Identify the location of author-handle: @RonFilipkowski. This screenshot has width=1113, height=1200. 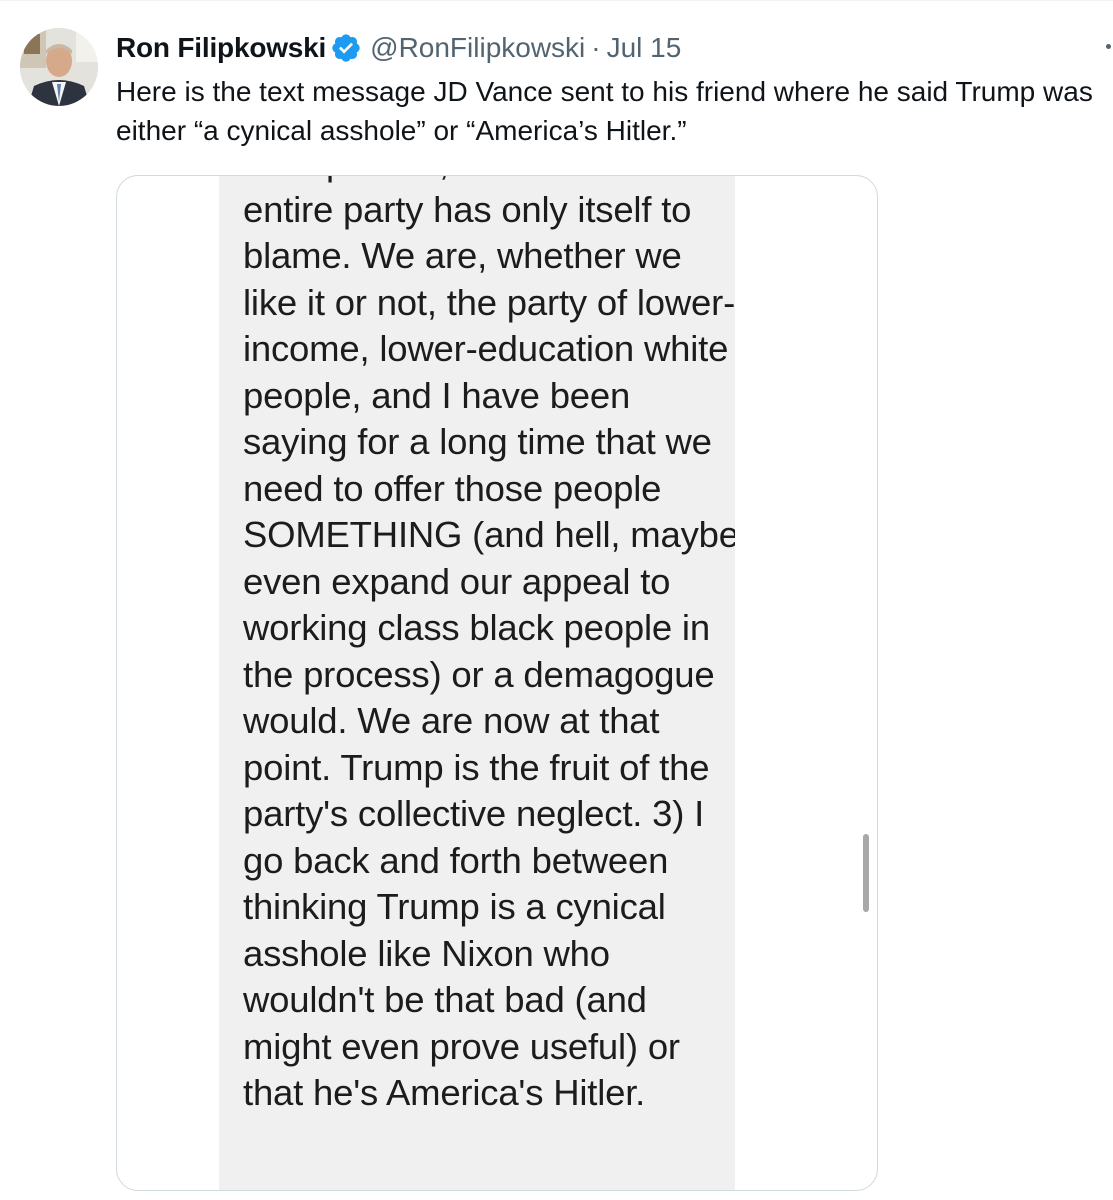
(477, 48).